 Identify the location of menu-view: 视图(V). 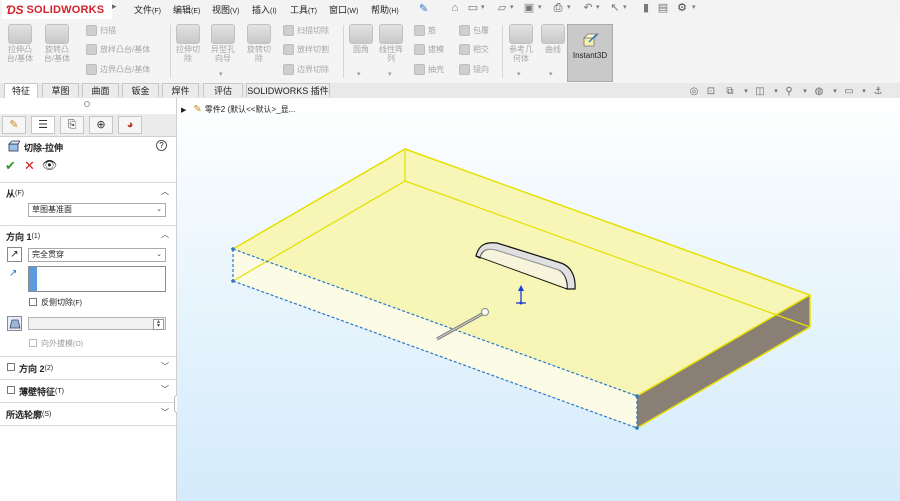
(225, 9).